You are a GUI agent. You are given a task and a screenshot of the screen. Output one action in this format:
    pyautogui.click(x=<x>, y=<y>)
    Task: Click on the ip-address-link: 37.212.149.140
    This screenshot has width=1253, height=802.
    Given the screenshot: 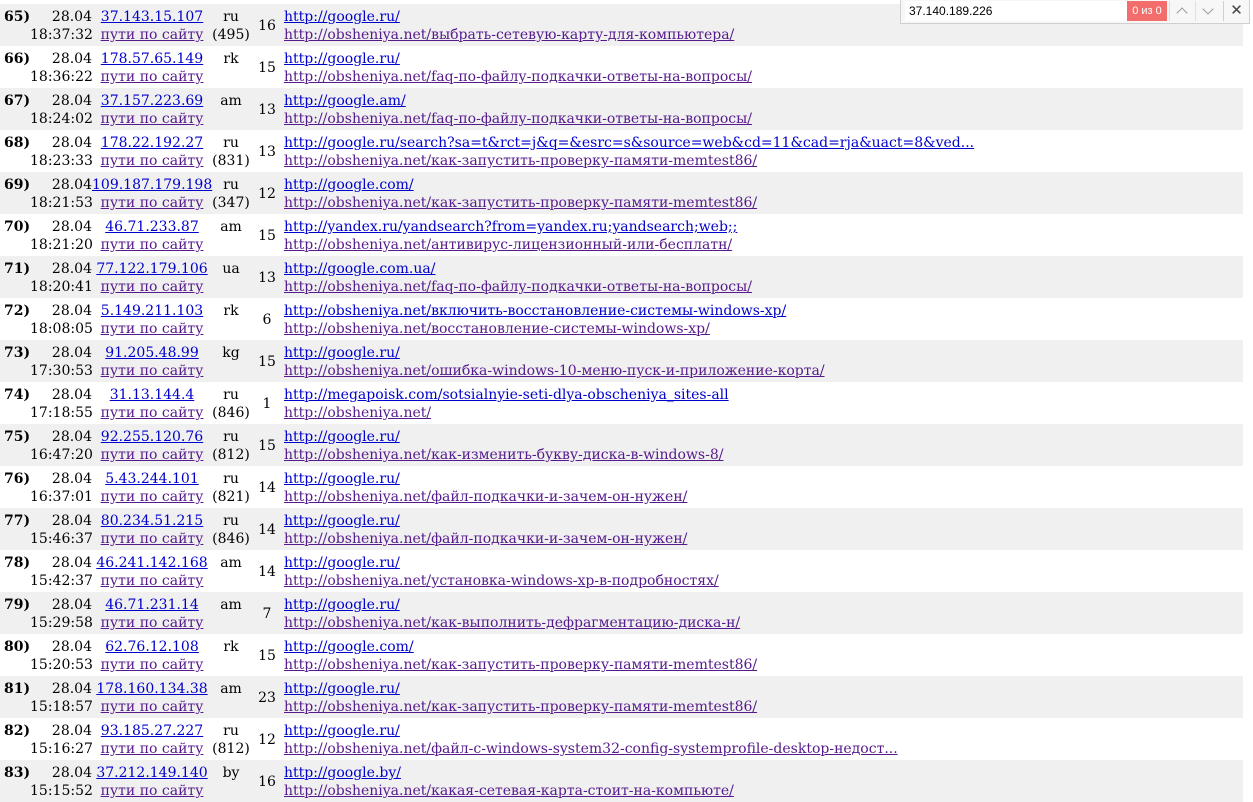 What is the action you would take?
    pyautogui.click(x=152, y=773)
    